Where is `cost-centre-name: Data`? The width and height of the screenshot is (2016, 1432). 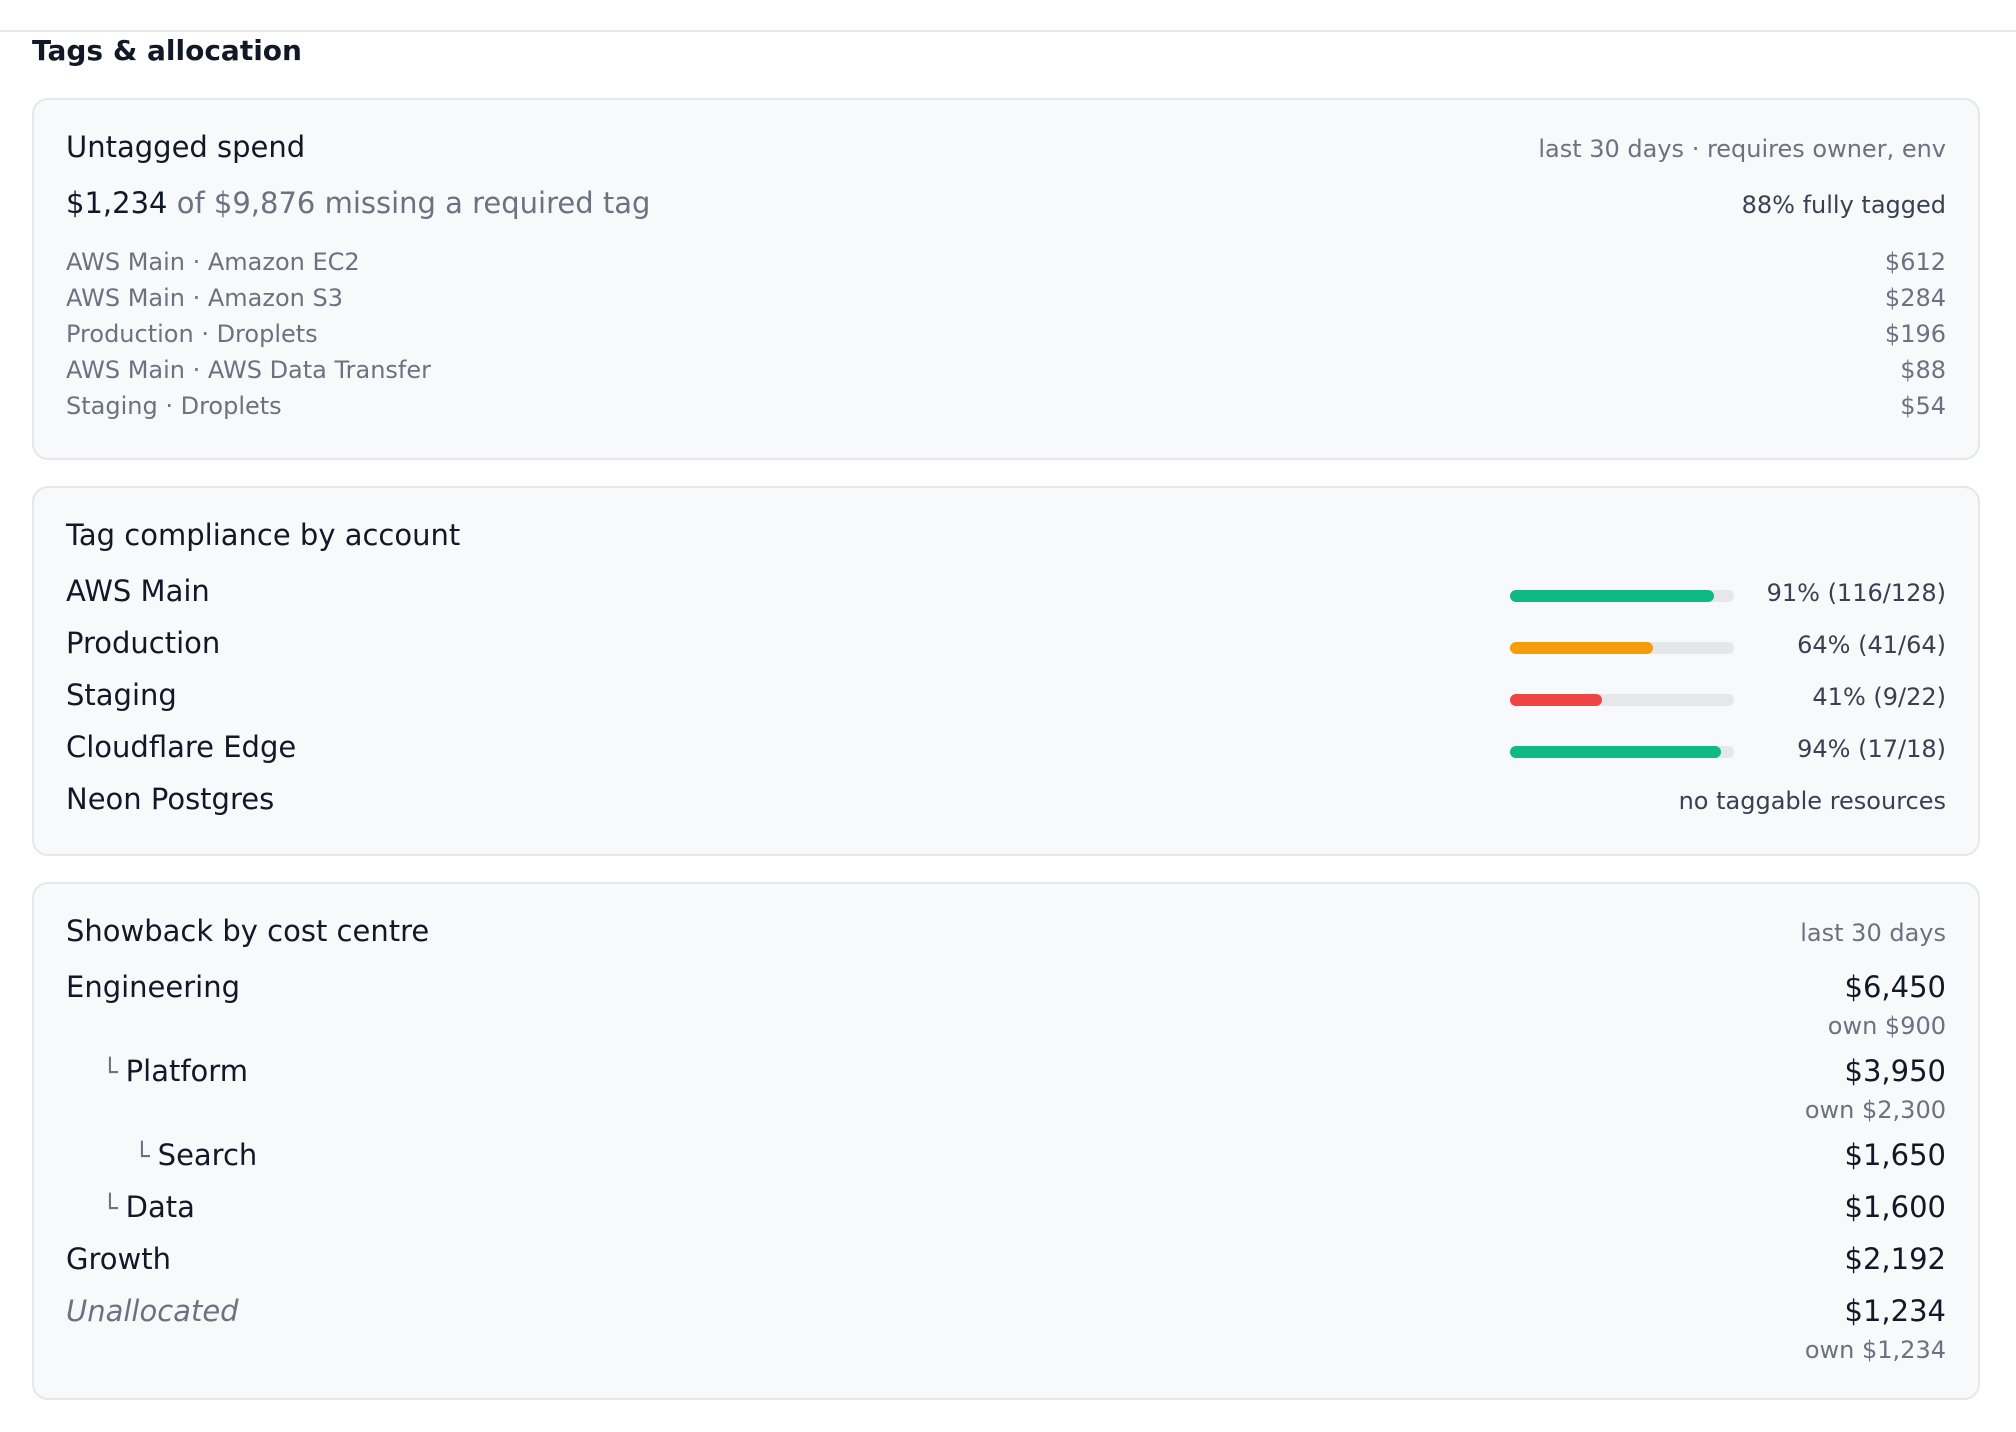
cost-centre-name: Data is located at coordinates (160, 1207).